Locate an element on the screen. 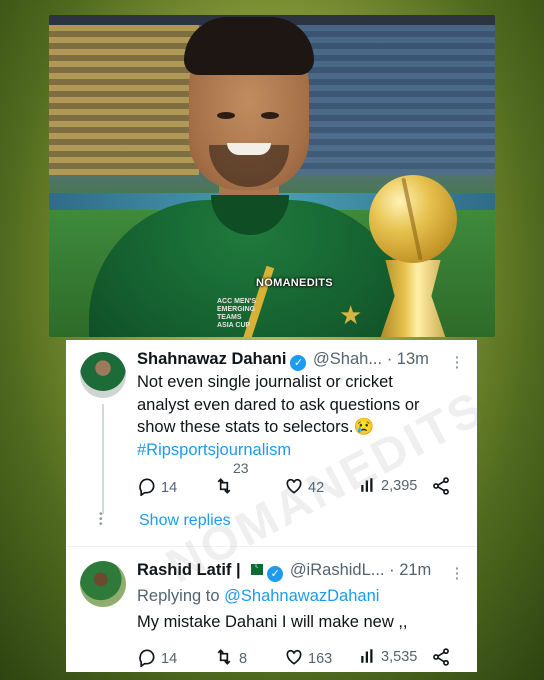 The width and height of the screenshot is (544, 680). retweet-button: 8 is located at coordinates (230, 657).